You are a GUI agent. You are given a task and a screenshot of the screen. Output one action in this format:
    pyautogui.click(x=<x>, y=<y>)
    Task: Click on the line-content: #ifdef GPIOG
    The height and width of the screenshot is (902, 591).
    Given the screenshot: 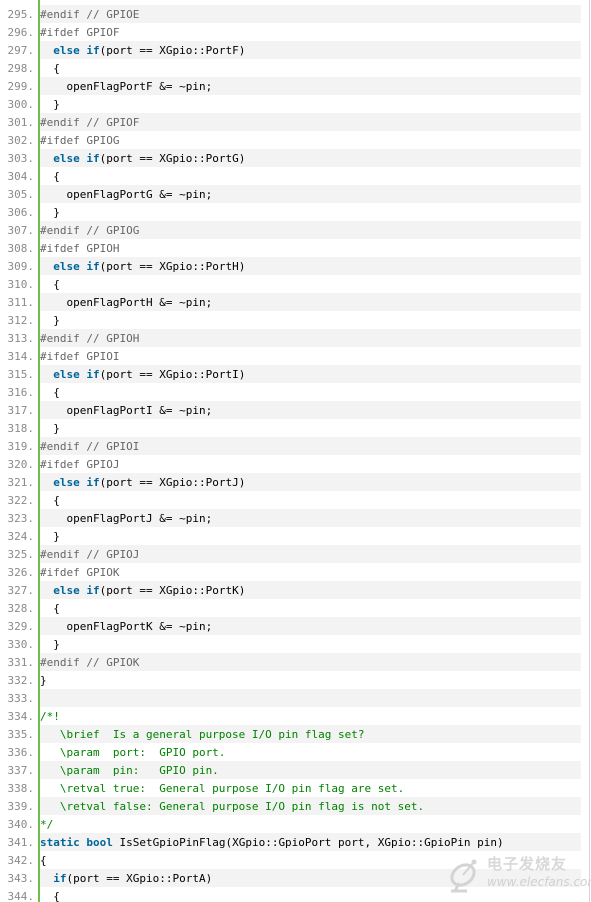 What is the action you would take?
    pyautogui.click(x=310, y=140)
    